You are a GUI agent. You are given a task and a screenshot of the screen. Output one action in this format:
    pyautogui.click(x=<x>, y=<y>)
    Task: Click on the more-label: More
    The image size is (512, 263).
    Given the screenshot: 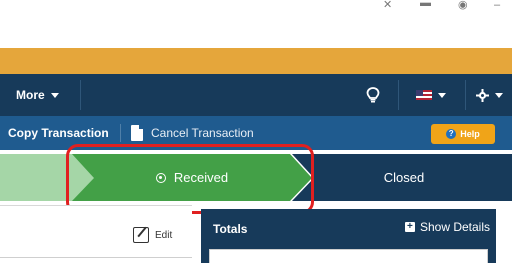 What is the action you would take?
    pyautogui.click(x=30, y=95)
    